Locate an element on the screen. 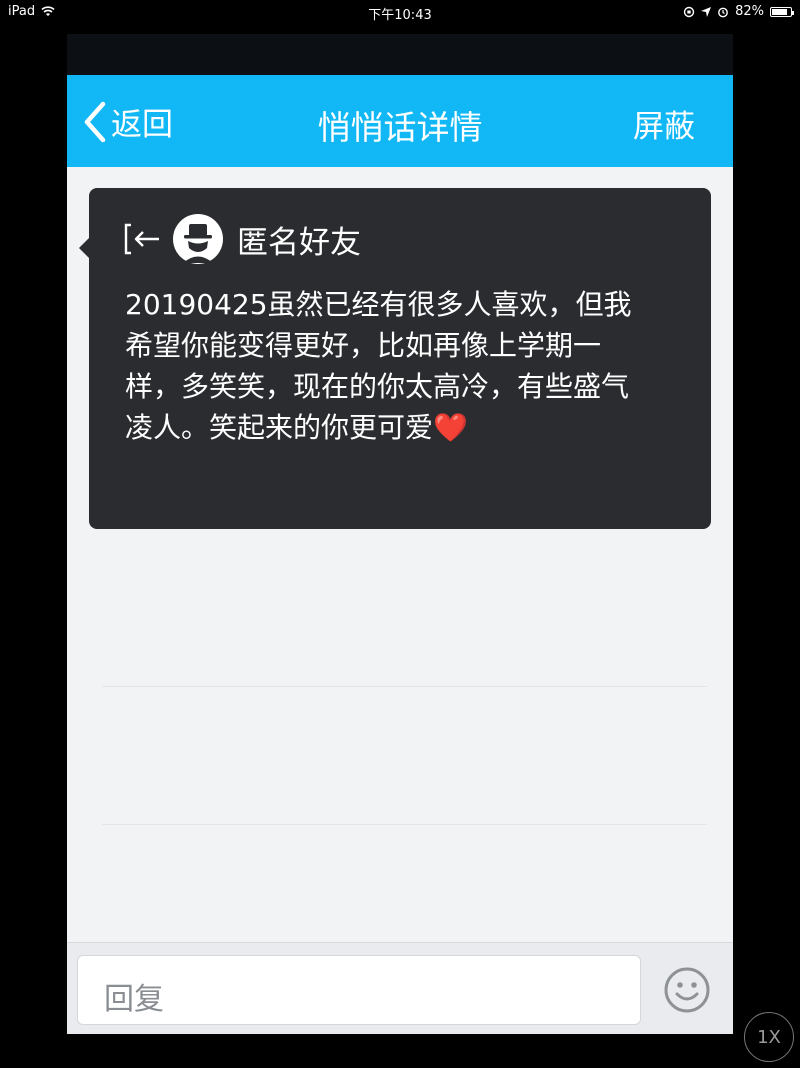 This screenshot has width=800, height=1068. navbar: 返回 悄悄话详情 屏蔽 is located at coordinates (400, 121).